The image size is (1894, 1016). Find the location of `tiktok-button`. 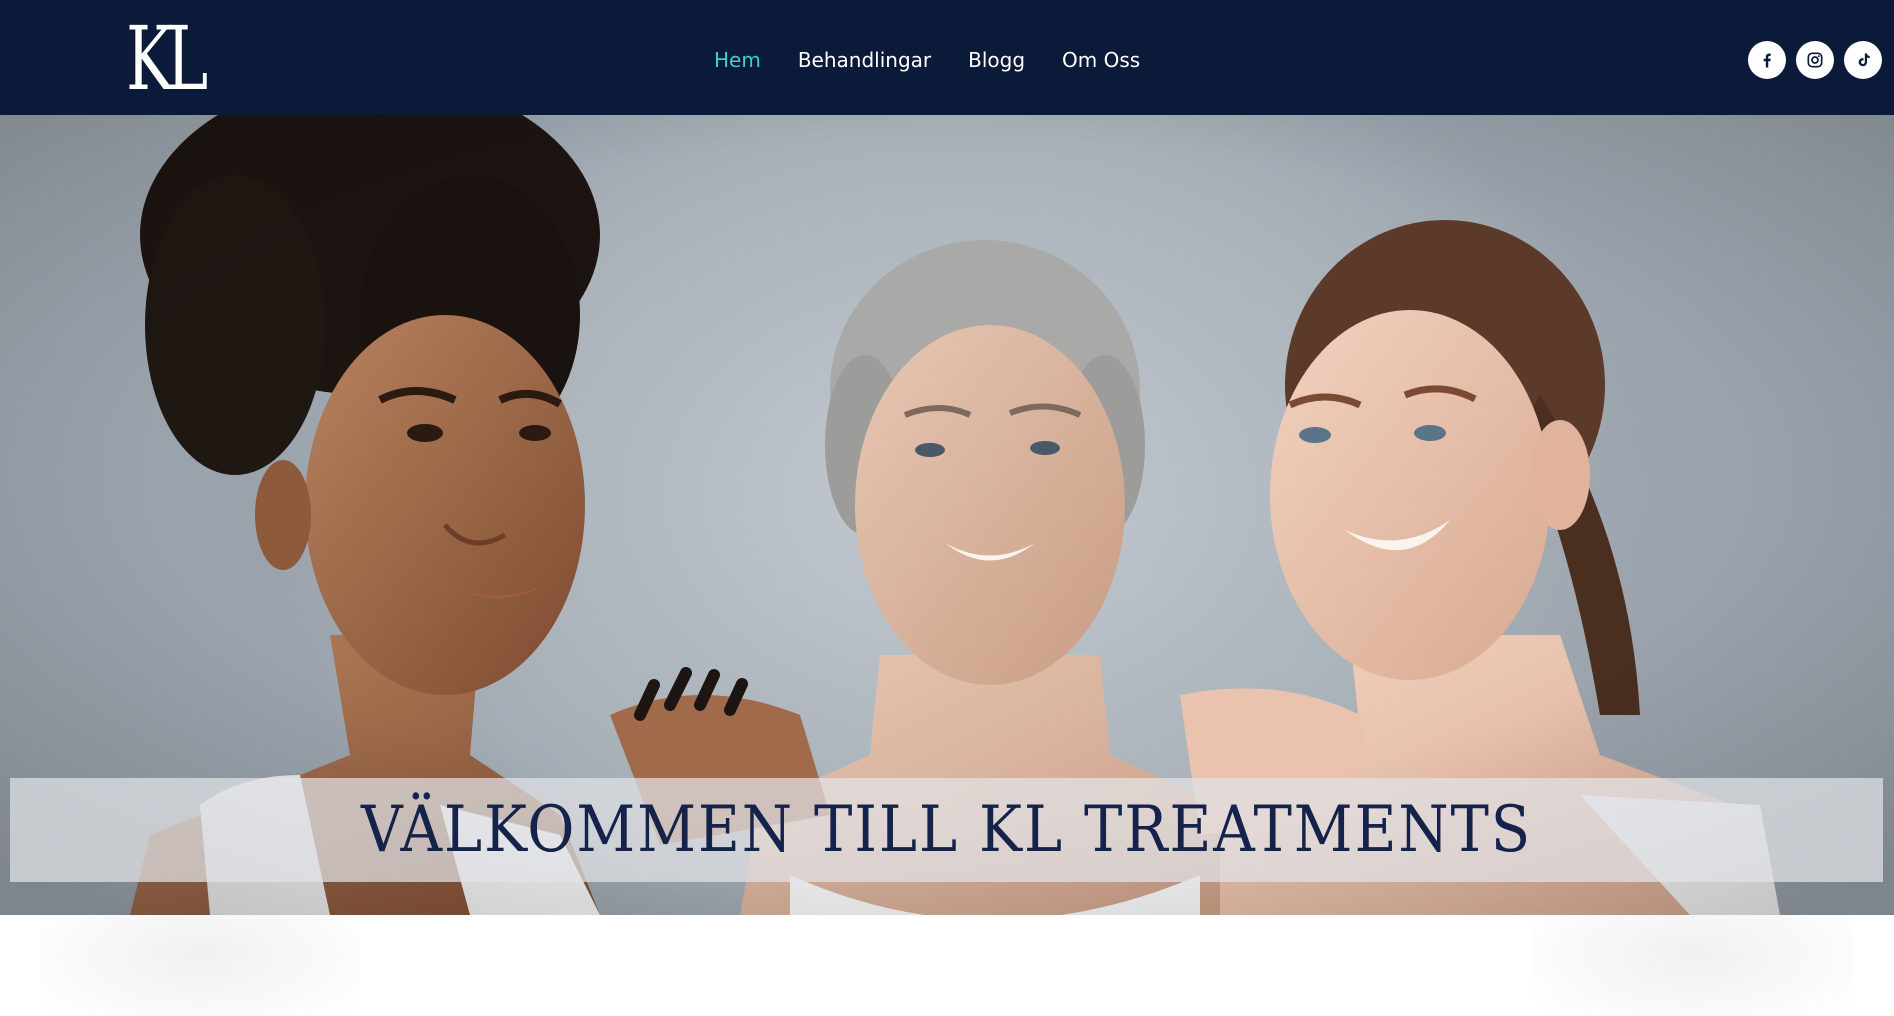

tiktok-button is located at coordinates (1863, 60).